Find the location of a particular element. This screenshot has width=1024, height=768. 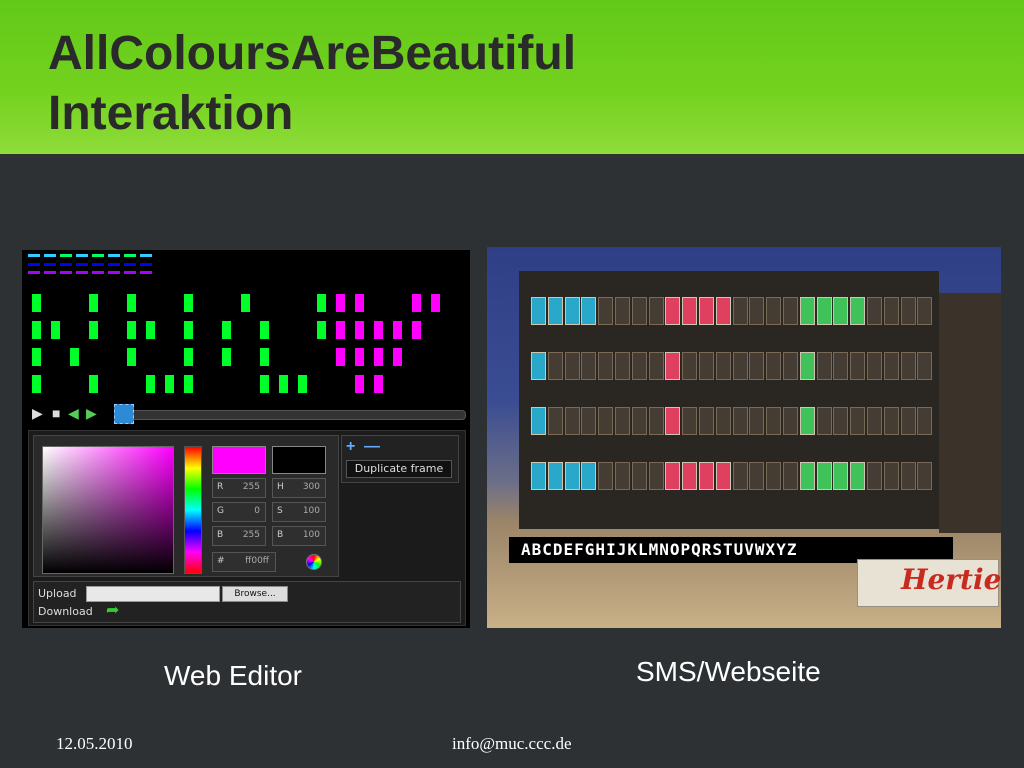

frame-timeline-slider is located at coordinates (295, 415).